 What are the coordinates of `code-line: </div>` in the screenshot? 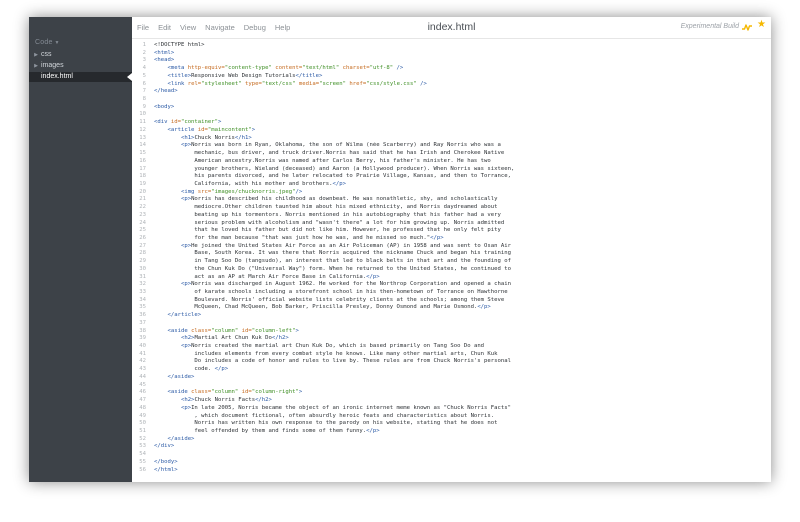 It's located at (460, 447).